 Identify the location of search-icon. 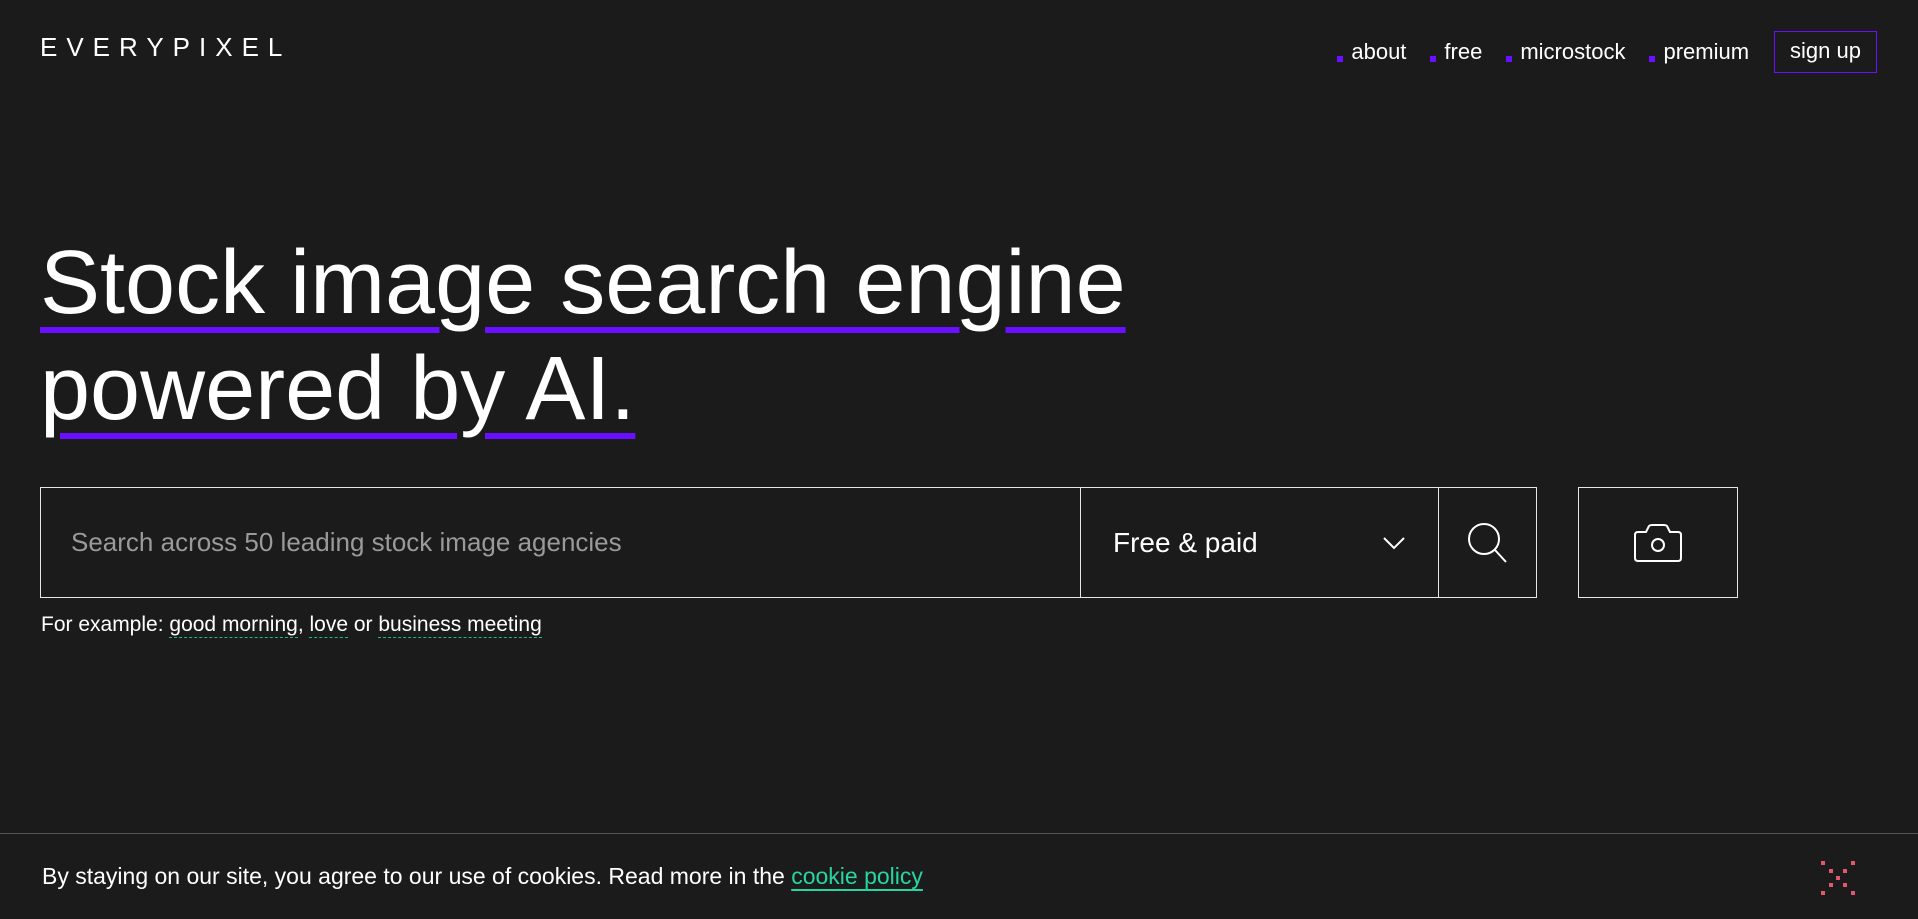
(1487, 542).